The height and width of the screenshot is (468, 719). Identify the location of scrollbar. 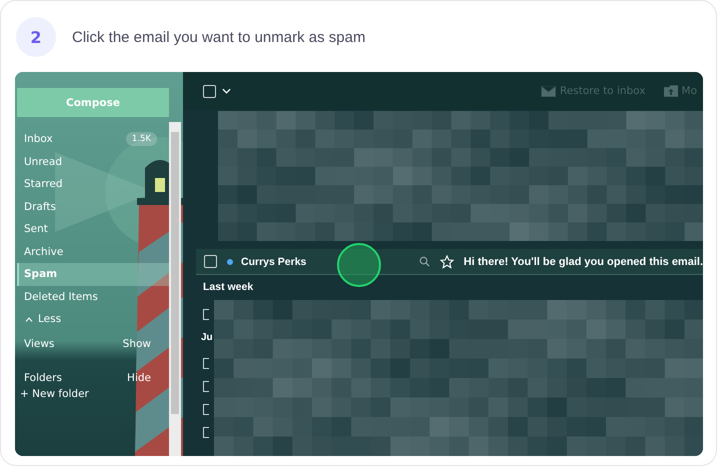
(175, 289).